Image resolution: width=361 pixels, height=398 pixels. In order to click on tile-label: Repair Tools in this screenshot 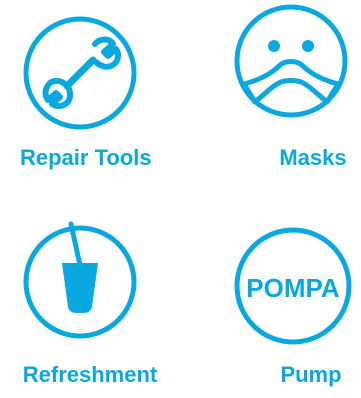, I will do `click(86, 157)`.